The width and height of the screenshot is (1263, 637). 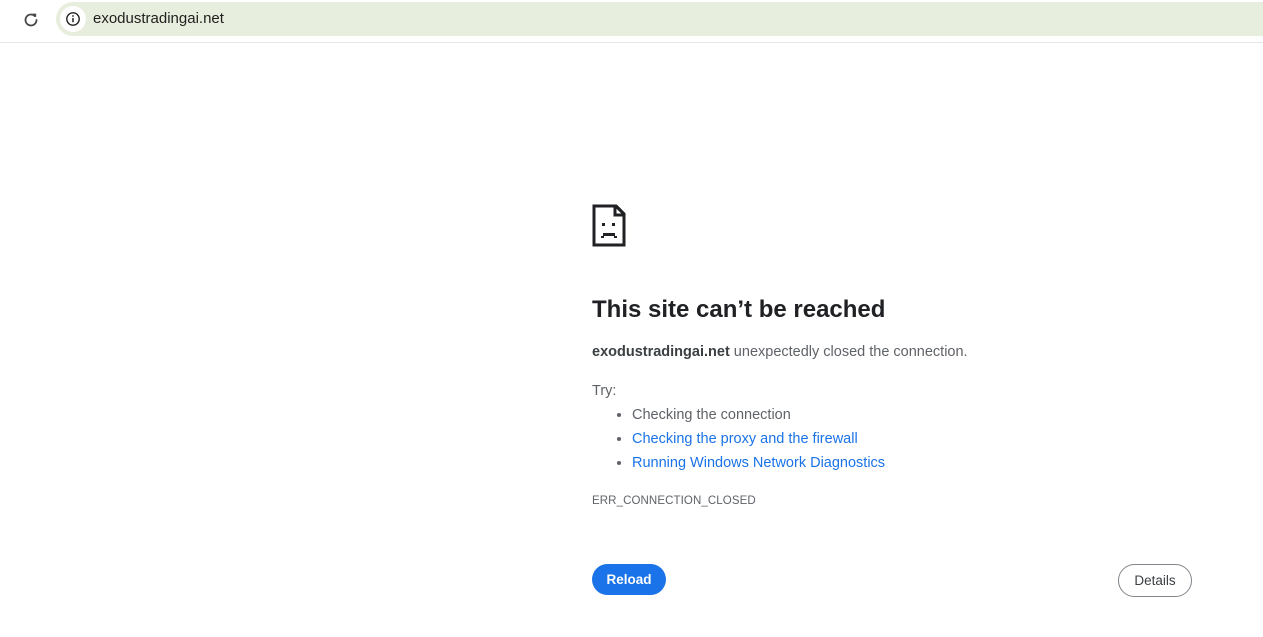 I want to click on network-diagnostics-link: Running Windows Network Diagnostics, so click(x=758, y=463).